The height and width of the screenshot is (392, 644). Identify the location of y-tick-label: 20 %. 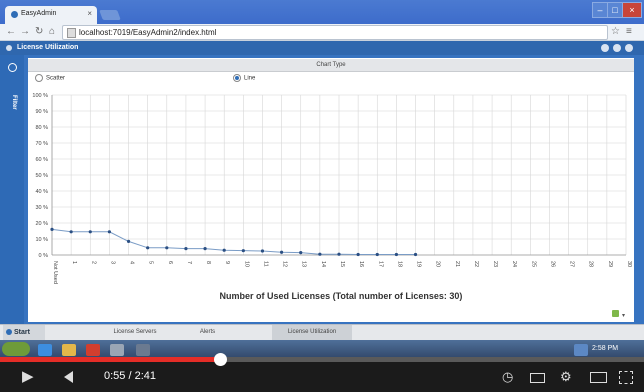
(41, 224).